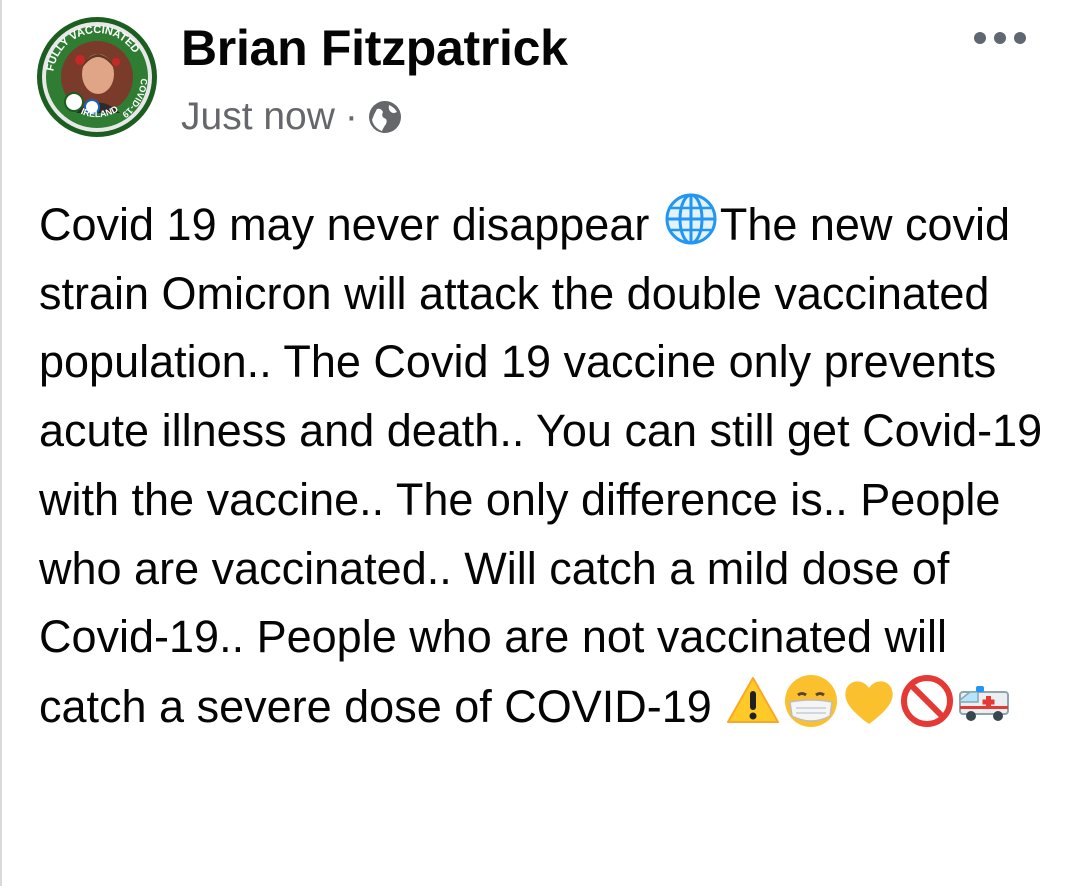  Describe the element at coordinates (811, 701) in the screenshot. I see `face-with-medical-mask-emoji` at that location.